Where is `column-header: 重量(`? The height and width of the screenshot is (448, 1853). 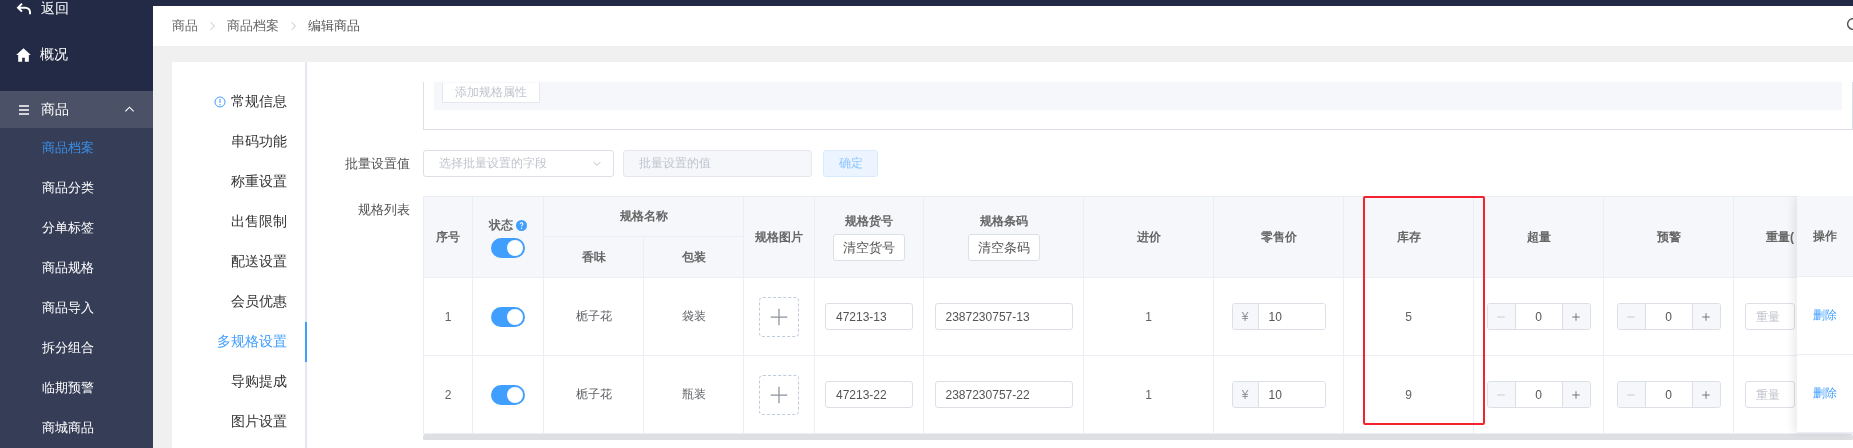 column-header: 重量( is located at coordinates (1780, 236).